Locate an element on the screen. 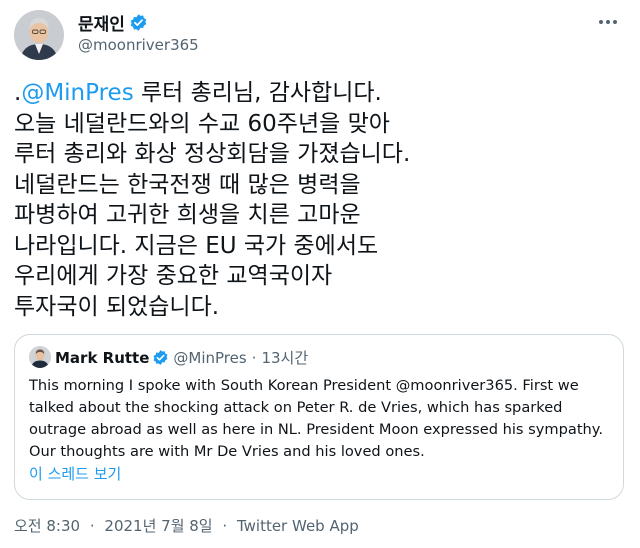 The height and width of the screenshot is (548, 640). quoted-handle: @MinPres is located at coordinates (209, 358).